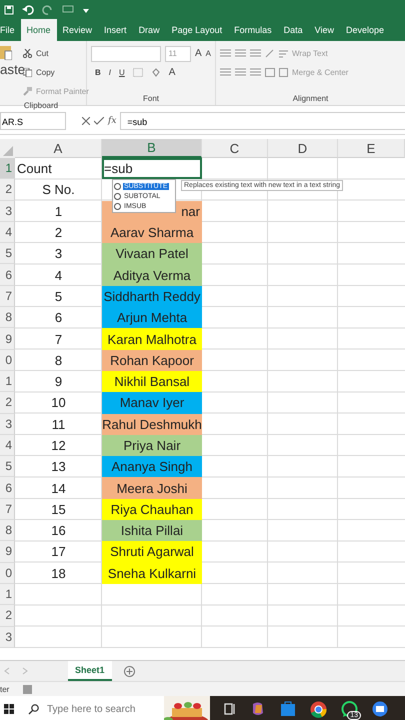 The image size is (405, 720). What do you see at coordinates (152, 403) in the screenshot?
I see `table-cell: Manav Iyer` at bounding box center [152, 403].